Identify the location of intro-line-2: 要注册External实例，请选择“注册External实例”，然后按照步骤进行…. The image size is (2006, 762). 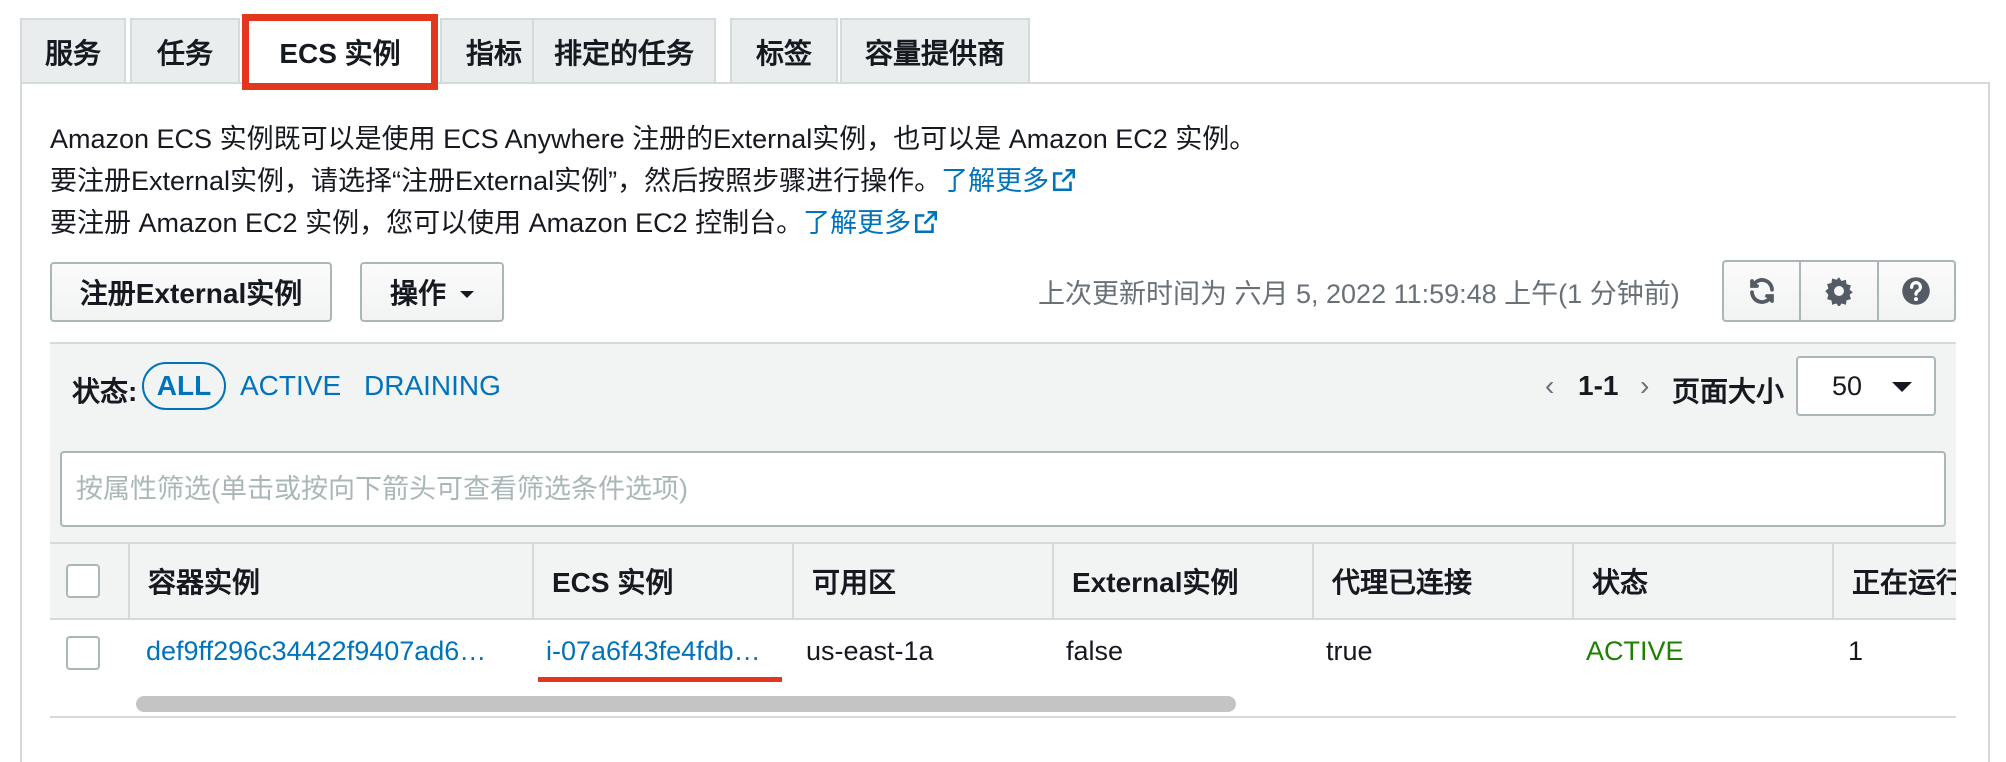
(653, 181).